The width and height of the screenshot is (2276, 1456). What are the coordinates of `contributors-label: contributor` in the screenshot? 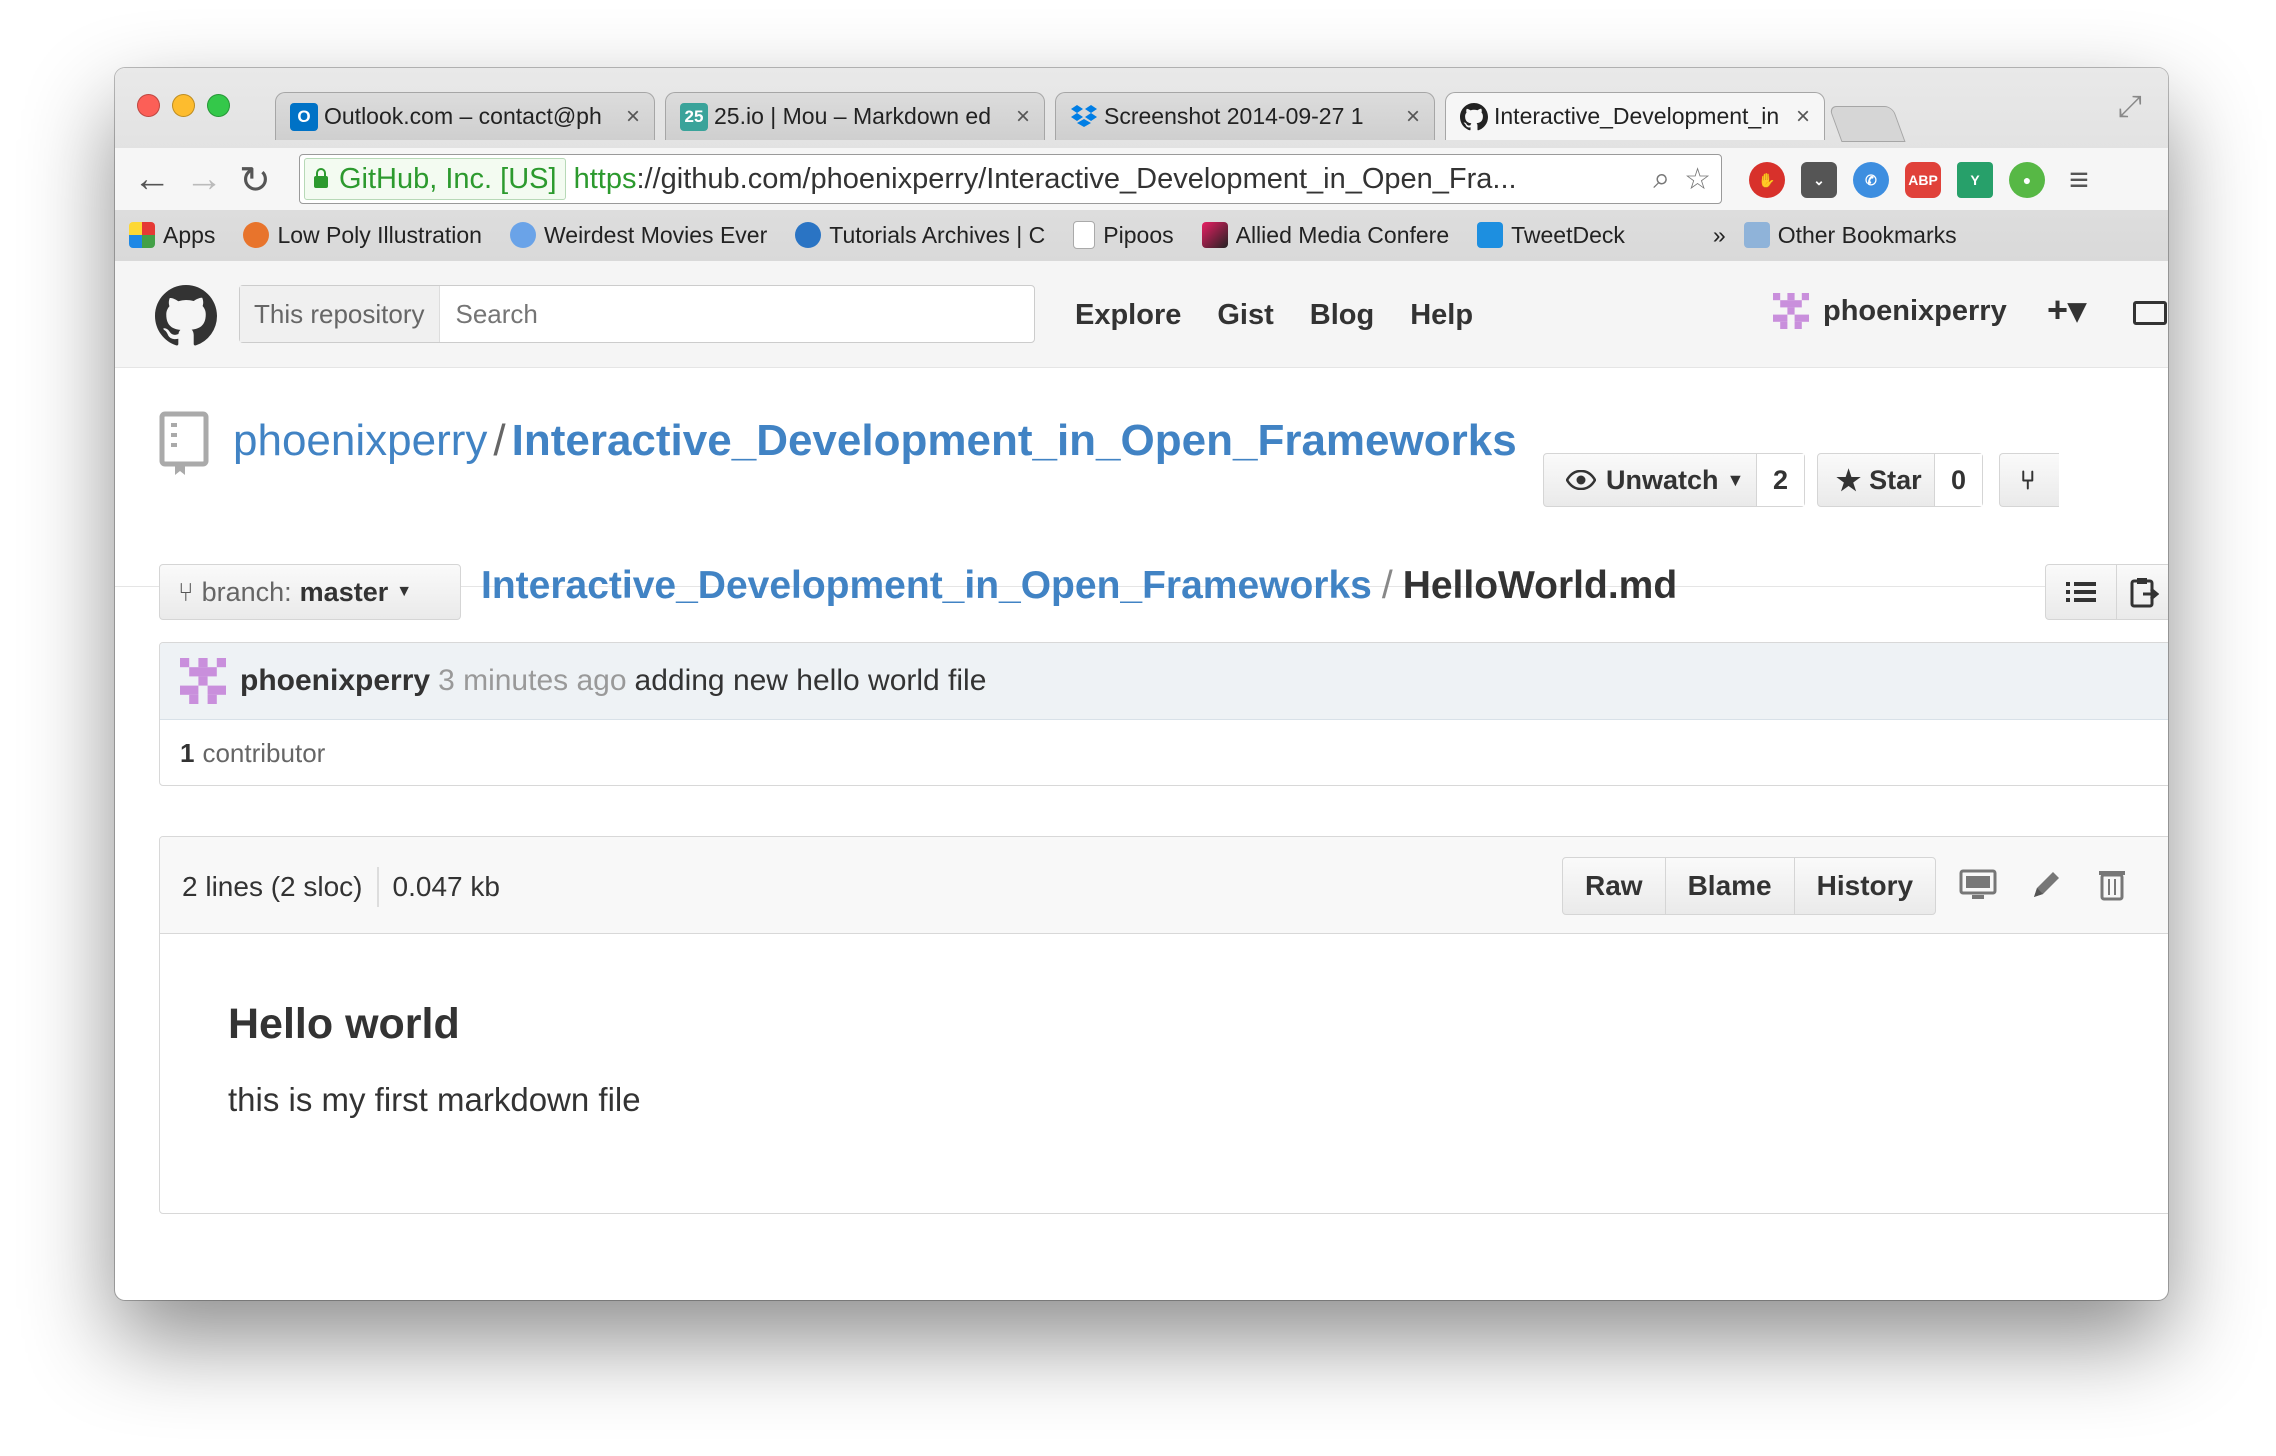 It's located at (264, 752).